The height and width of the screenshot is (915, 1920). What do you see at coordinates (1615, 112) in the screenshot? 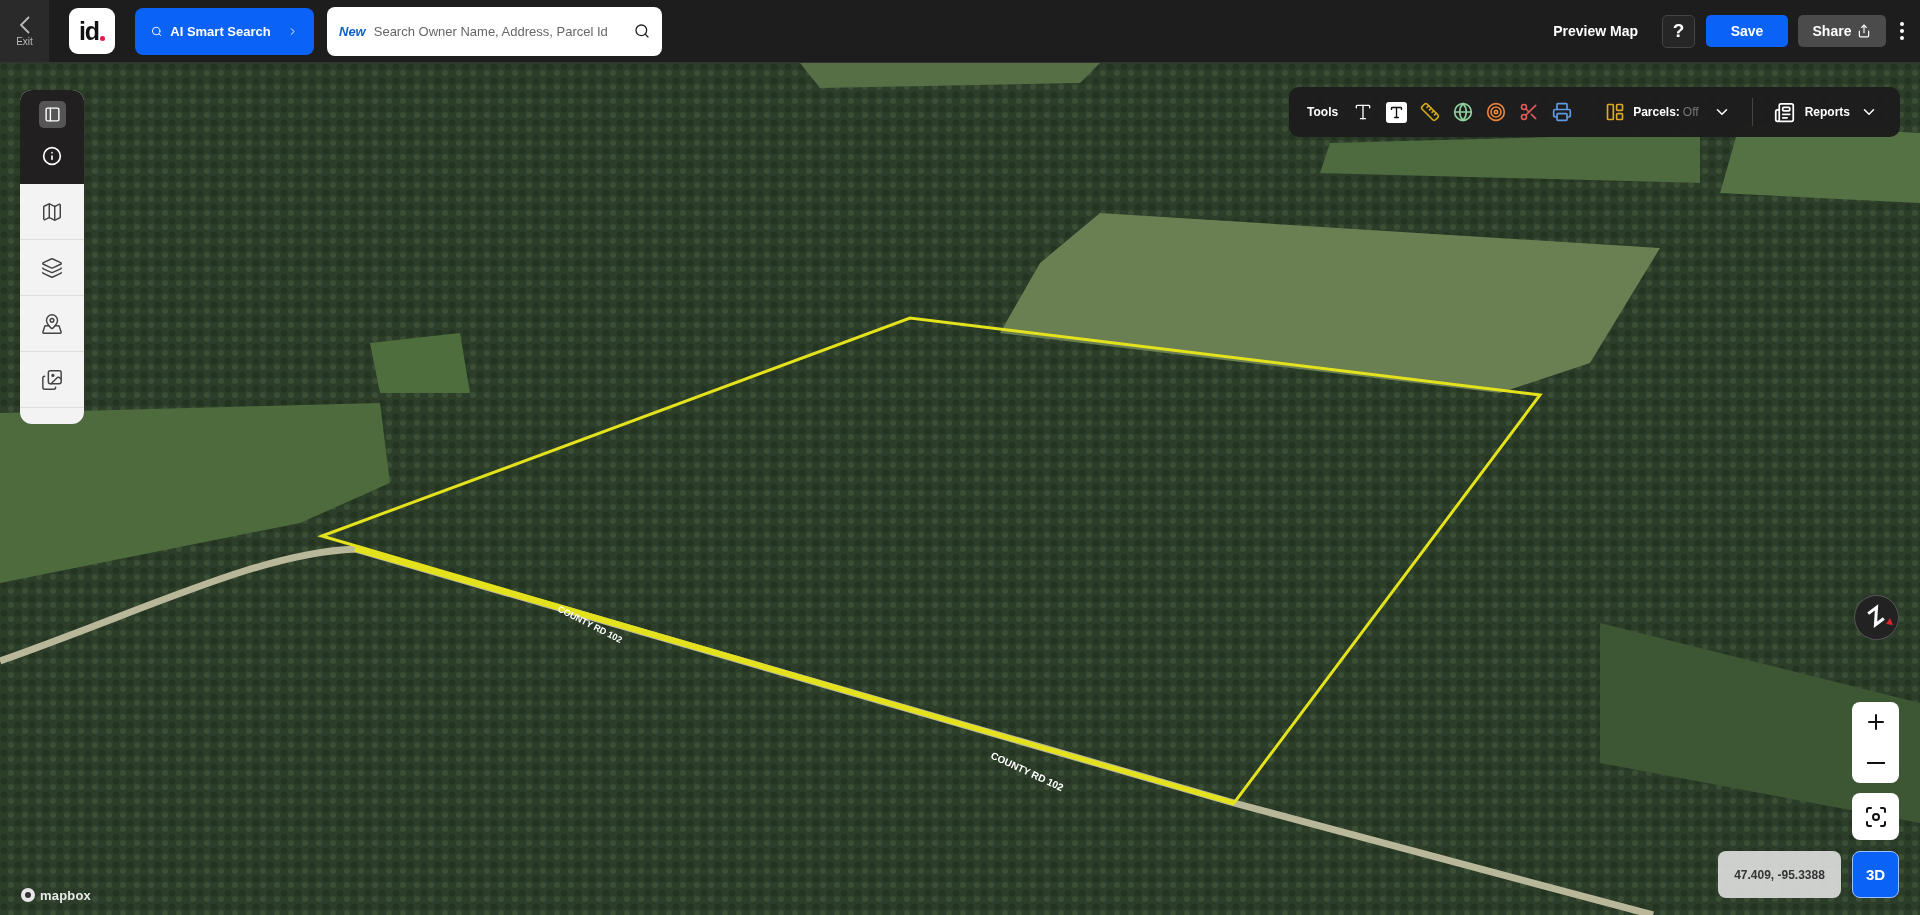
I see `parcels-icon` at bounding box center [1615, 112].